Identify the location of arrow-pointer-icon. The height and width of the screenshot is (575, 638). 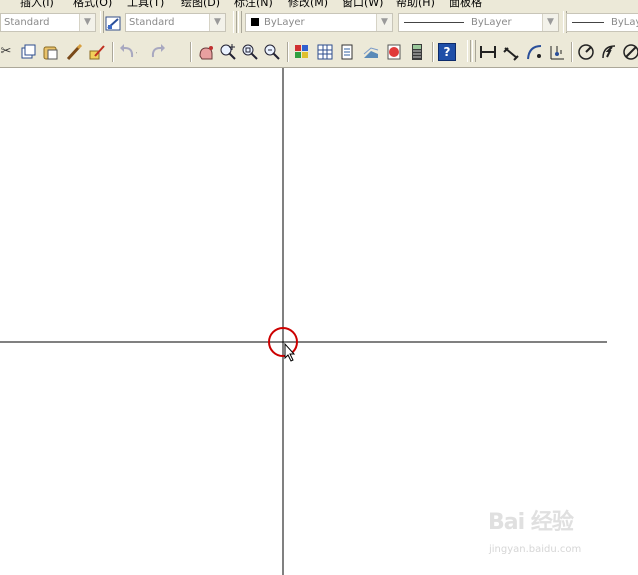
(290, 352).